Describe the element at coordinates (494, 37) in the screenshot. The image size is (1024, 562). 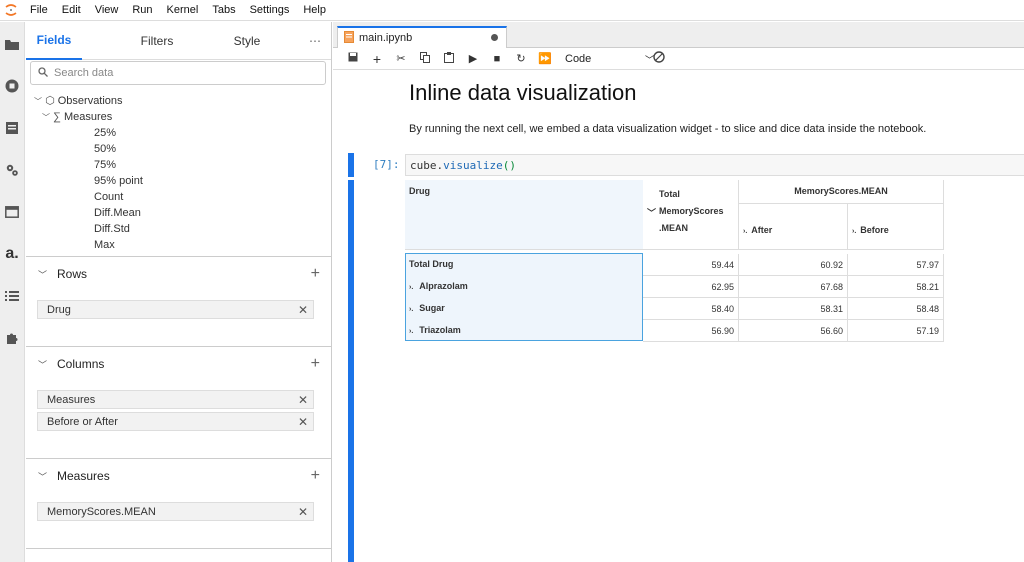
I see `unsaved-dot-icon` at that location.